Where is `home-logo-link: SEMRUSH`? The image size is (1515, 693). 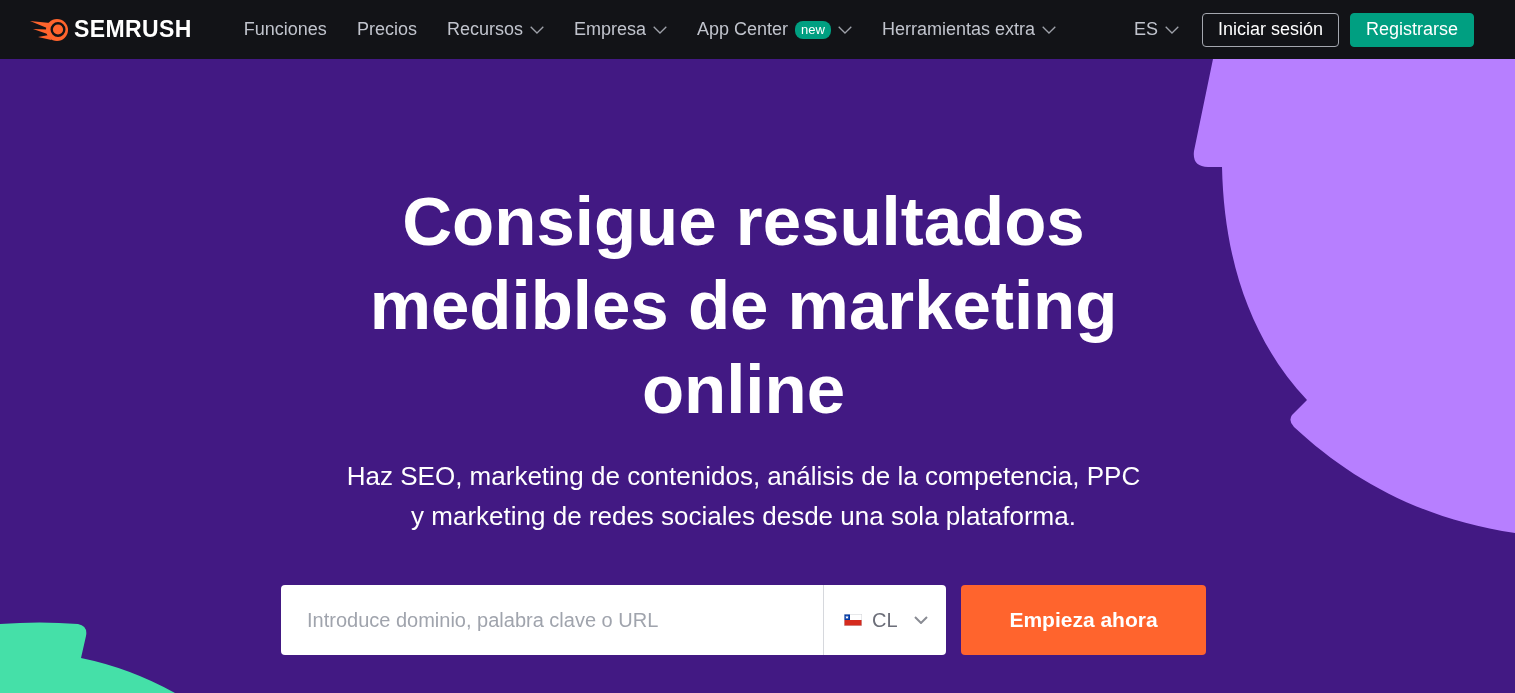 home-logo-link: SEMRUSH is located at coordinates (111, 29).